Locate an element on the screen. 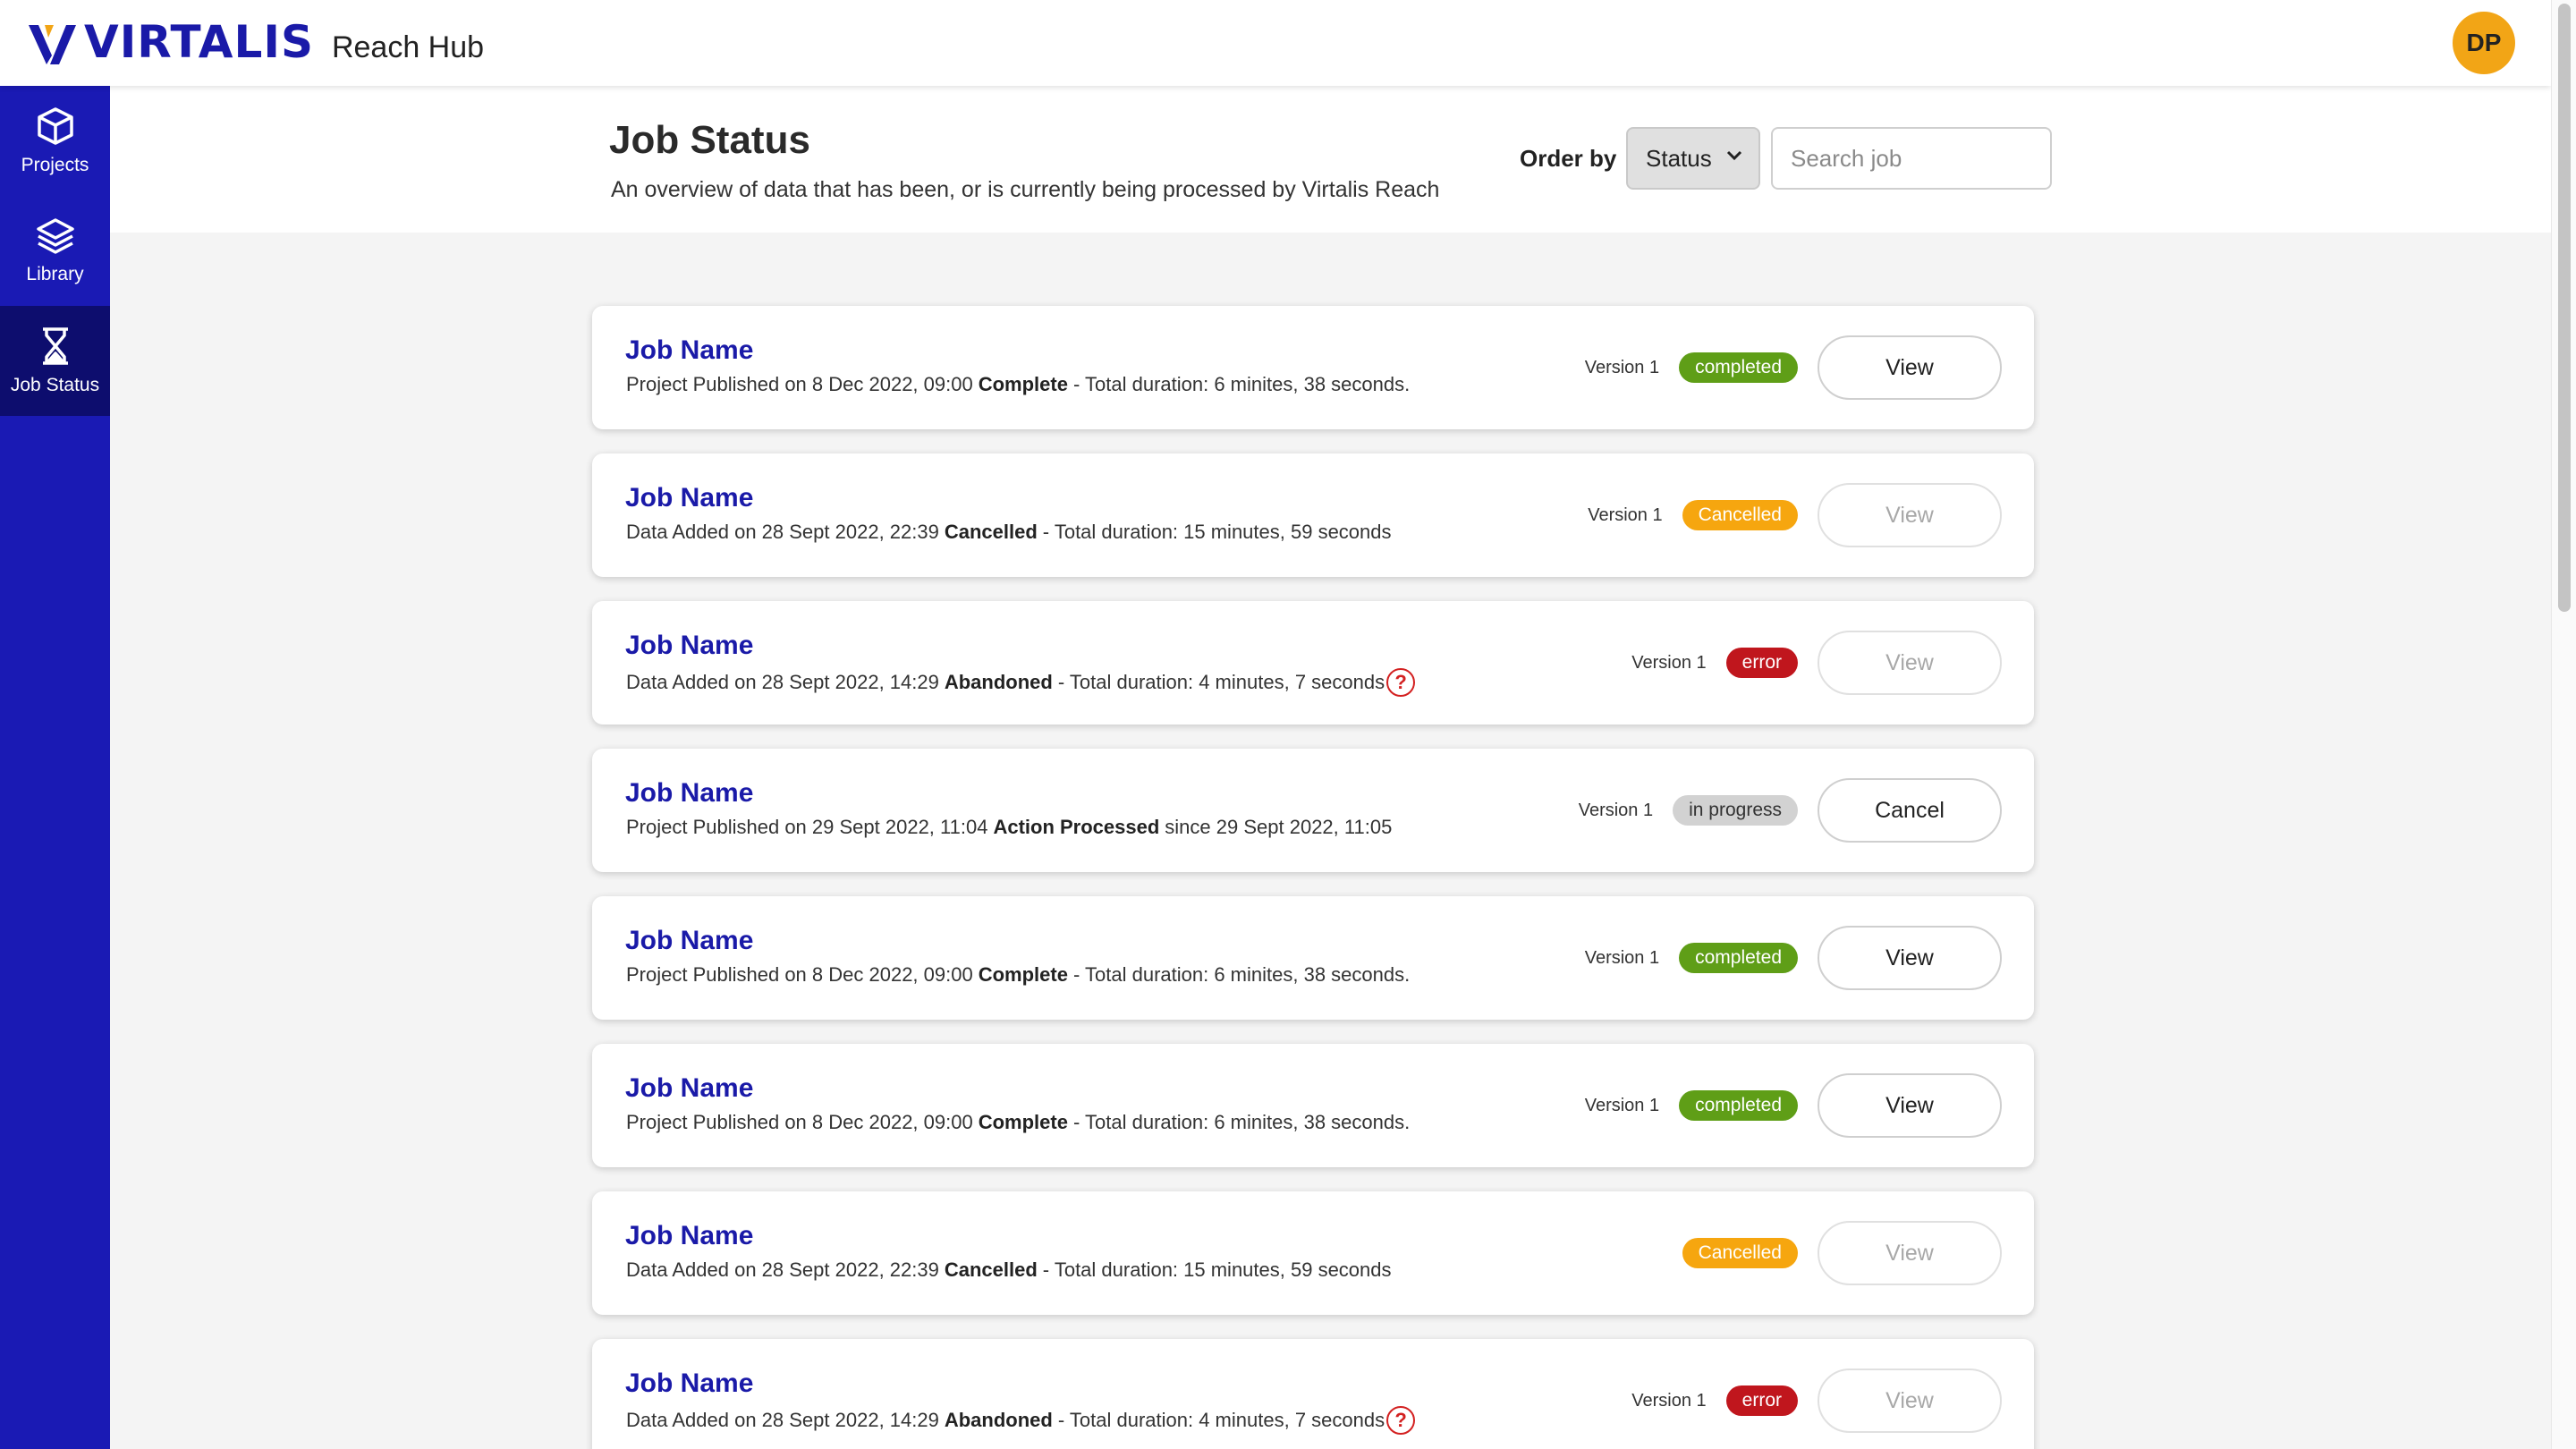 Image resolution: width=2576 pixels, height=1449 pixels. cancel-button: Cancel is located at coordinates (1910, 810).